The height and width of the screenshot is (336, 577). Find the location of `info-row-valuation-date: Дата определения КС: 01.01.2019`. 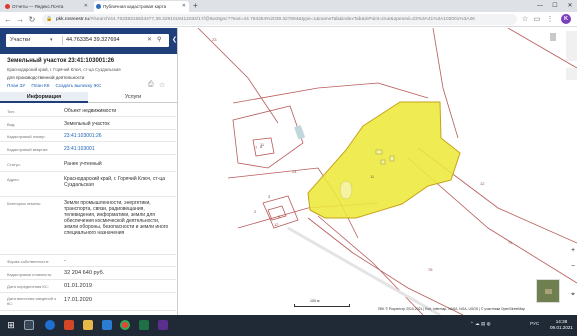

info-row-valuation-date: Дата определения КС: 01.01.2019 is located at coordinates (88, 286).